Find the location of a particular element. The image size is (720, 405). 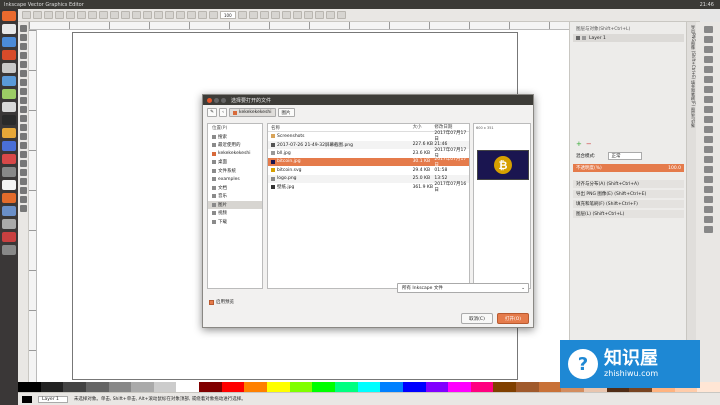

connector-tool-icon is located at coordinates (23, 208).